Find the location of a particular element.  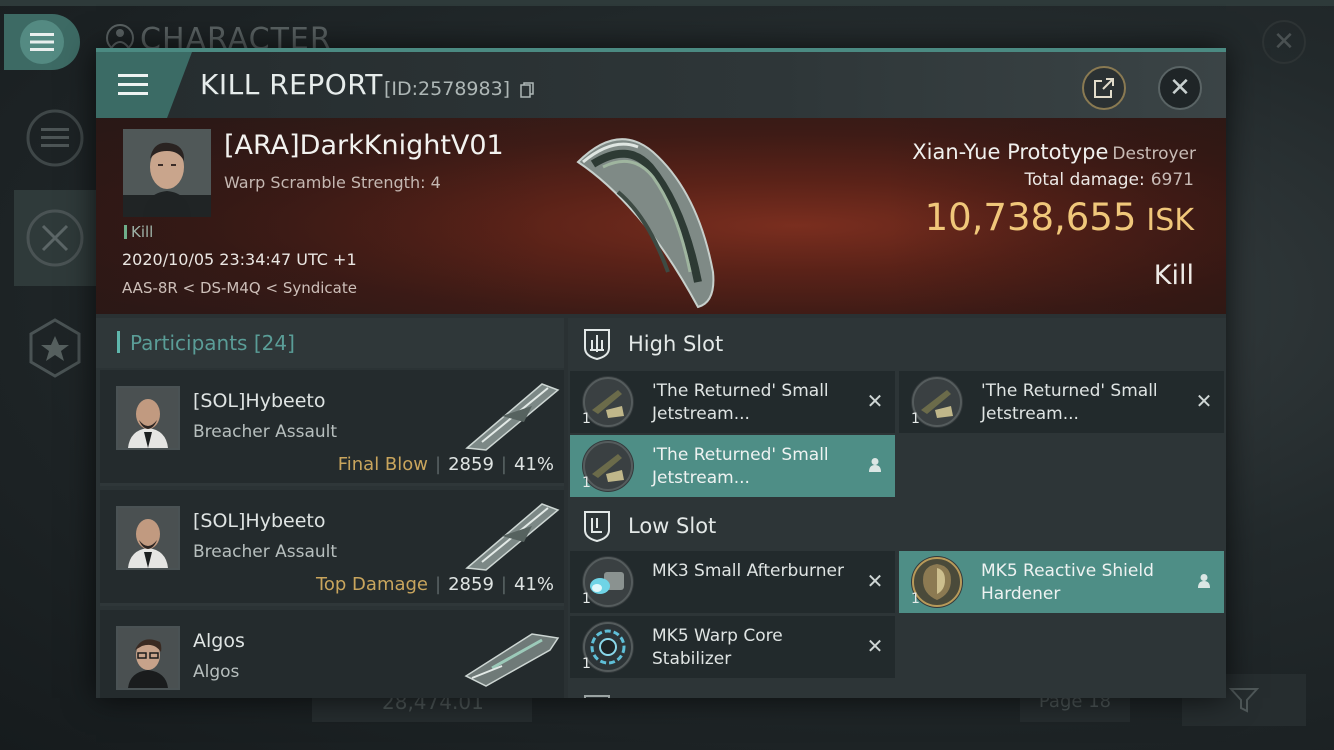

module-name: MK3 Small Afterburner is located at coordinates (748, 571).